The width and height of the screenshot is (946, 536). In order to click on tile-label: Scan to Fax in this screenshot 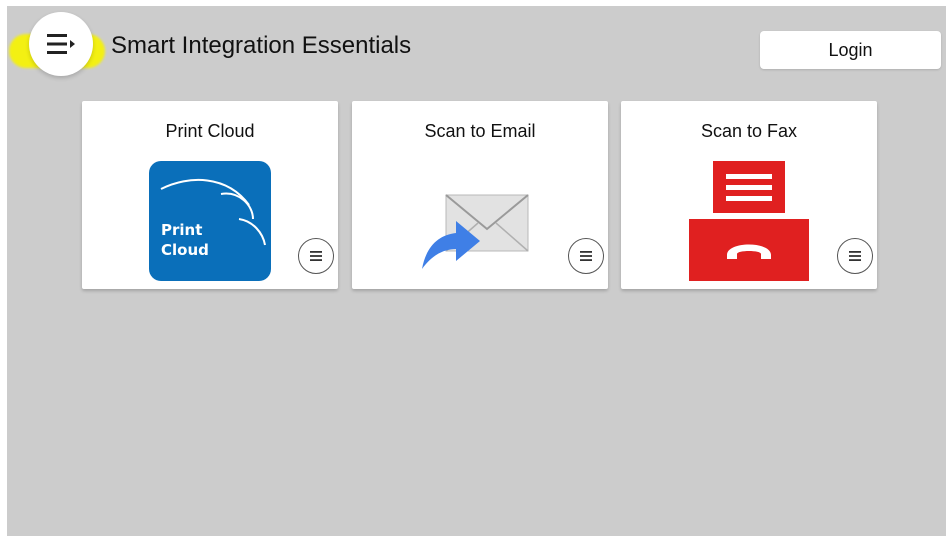, I will do `click(749, 131)`.